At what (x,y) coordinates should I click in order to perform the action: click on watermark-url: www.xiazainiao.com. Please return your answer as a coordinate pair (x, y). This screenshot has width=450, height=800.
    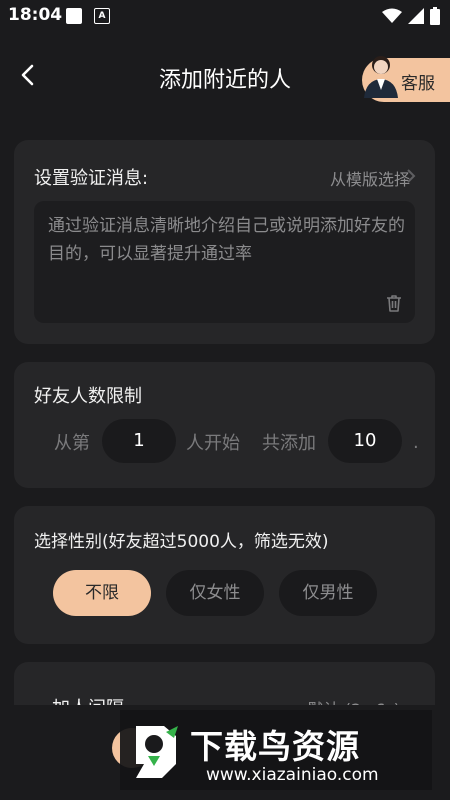
    Looking at the image, I should click on (292, 775).